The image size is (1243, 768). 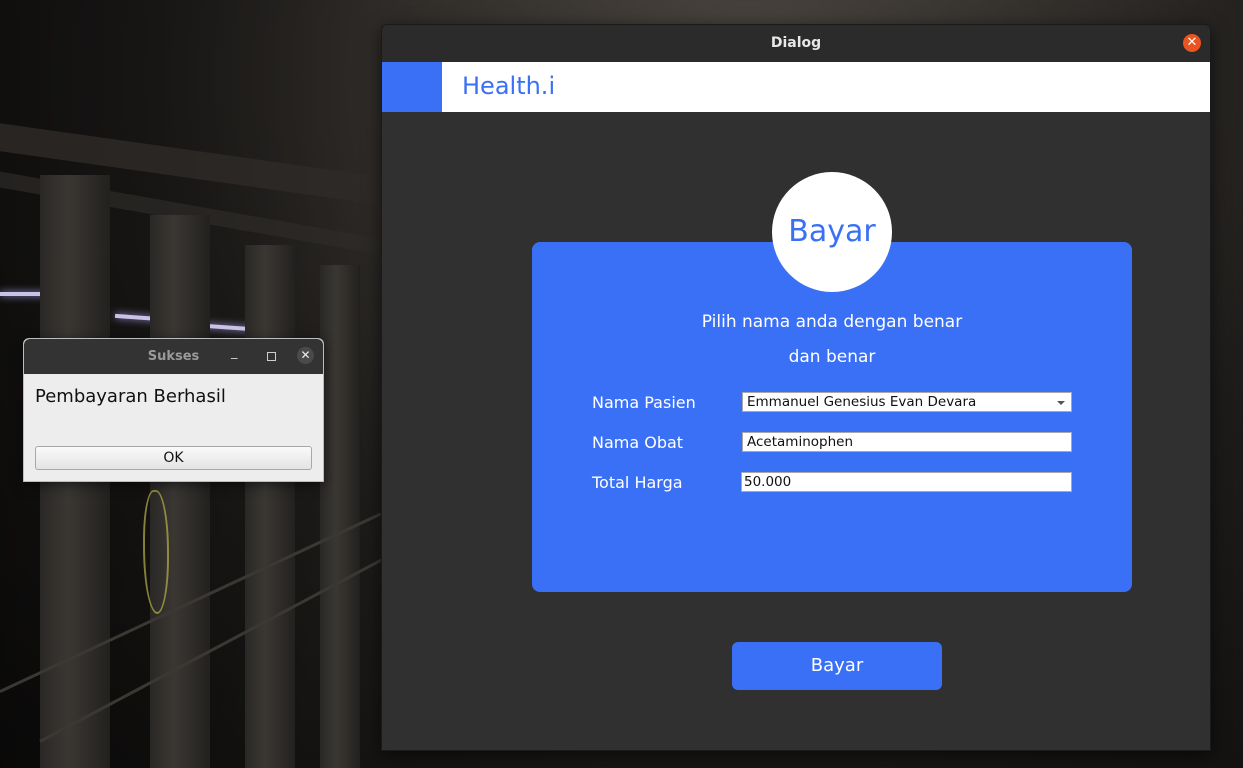 I want to click on app-header: Health.i, so click(x=796, y=87).